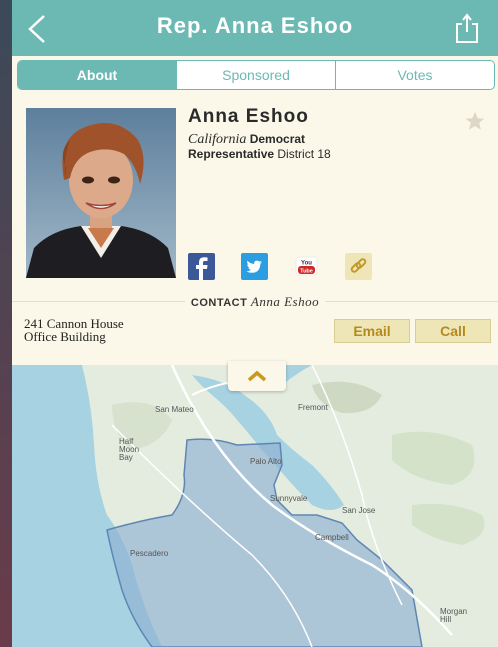 Image resolution: width=498 pixels, height=647 pixels. I want to click on chevron-up-icon, so click(257, 376).